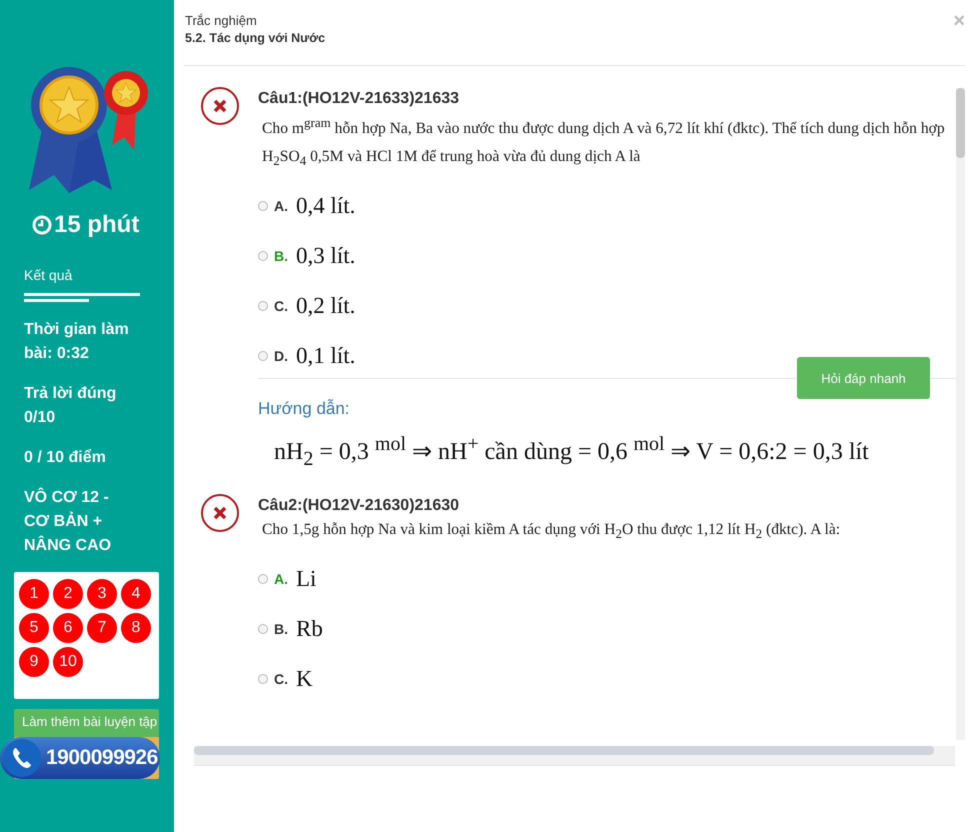  What do you see at coordinates (102, 628) in the screenshot?
I see `question-number-button: 7` at bounding box center [102, 628].